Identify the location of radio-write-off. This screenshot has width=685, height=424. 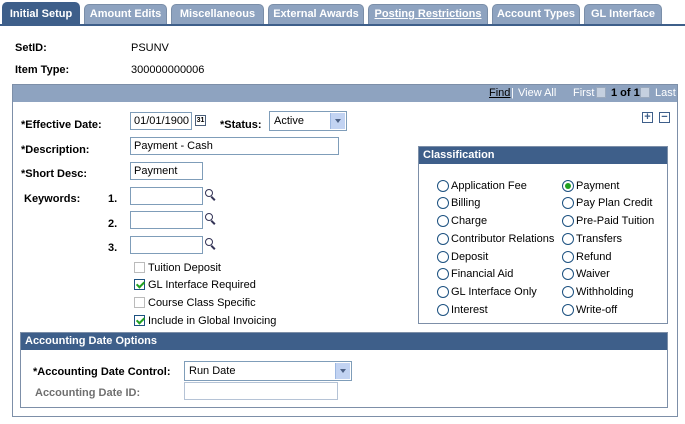
(568, 310).